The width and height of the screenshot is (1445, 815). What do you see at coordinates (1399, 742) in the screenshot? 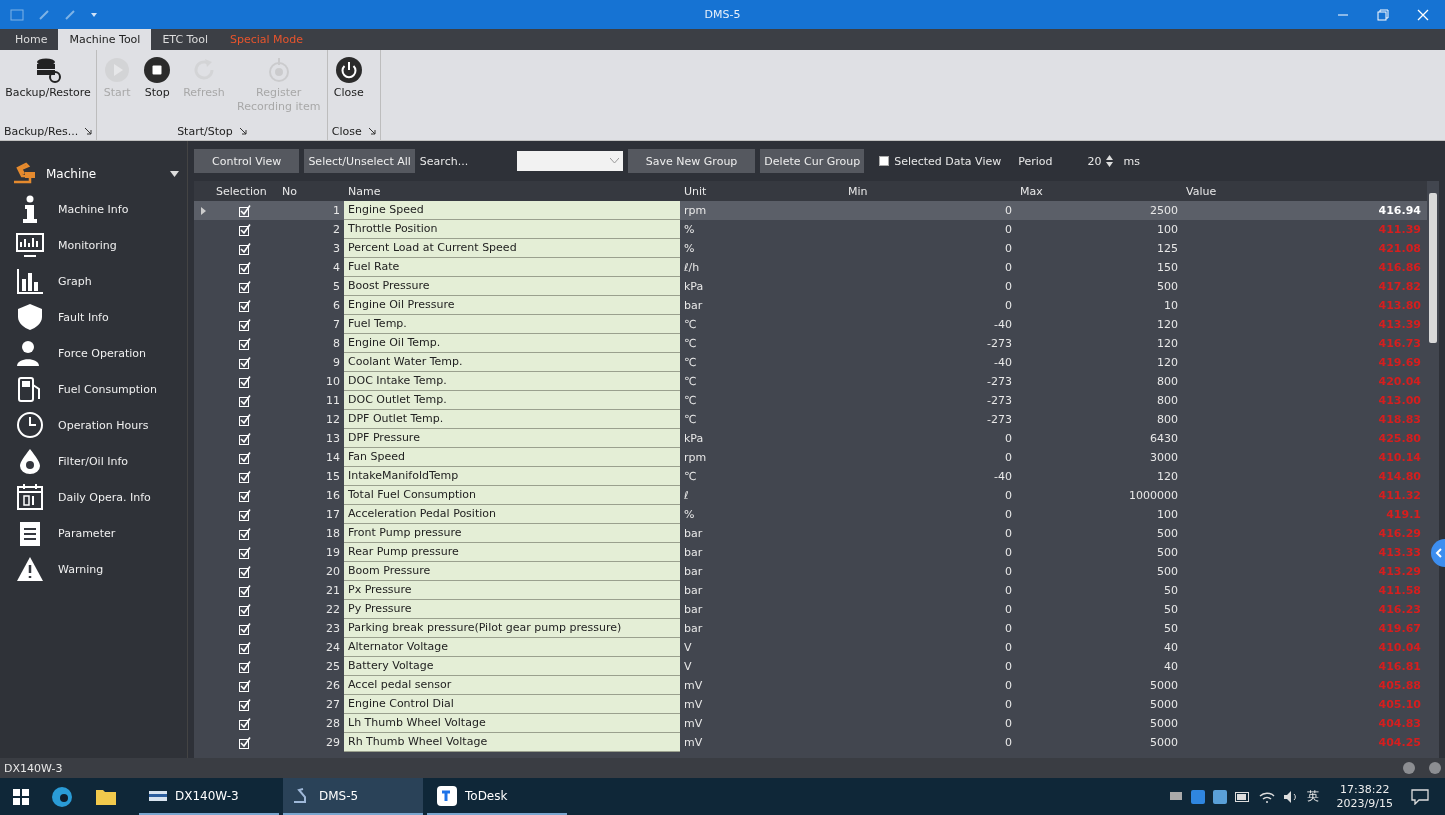
I see `table-cell-text: 404.25` at bounding box center [1399, 742].